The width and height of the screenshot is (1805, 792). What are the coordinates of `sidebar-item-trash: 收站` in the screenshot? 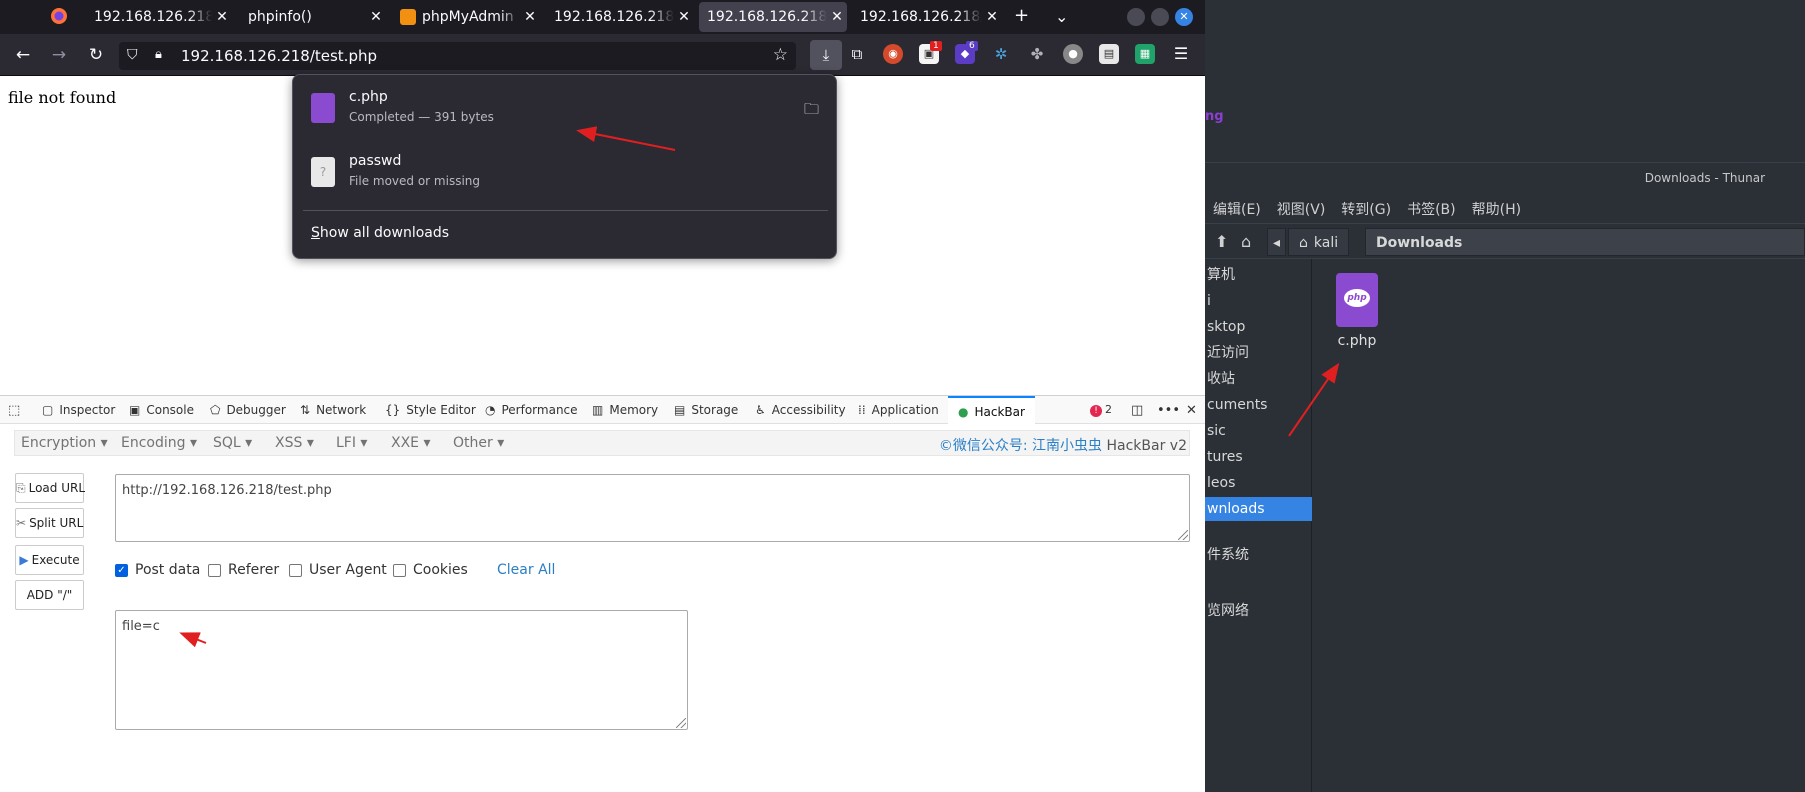 It's located at (1258, 379).